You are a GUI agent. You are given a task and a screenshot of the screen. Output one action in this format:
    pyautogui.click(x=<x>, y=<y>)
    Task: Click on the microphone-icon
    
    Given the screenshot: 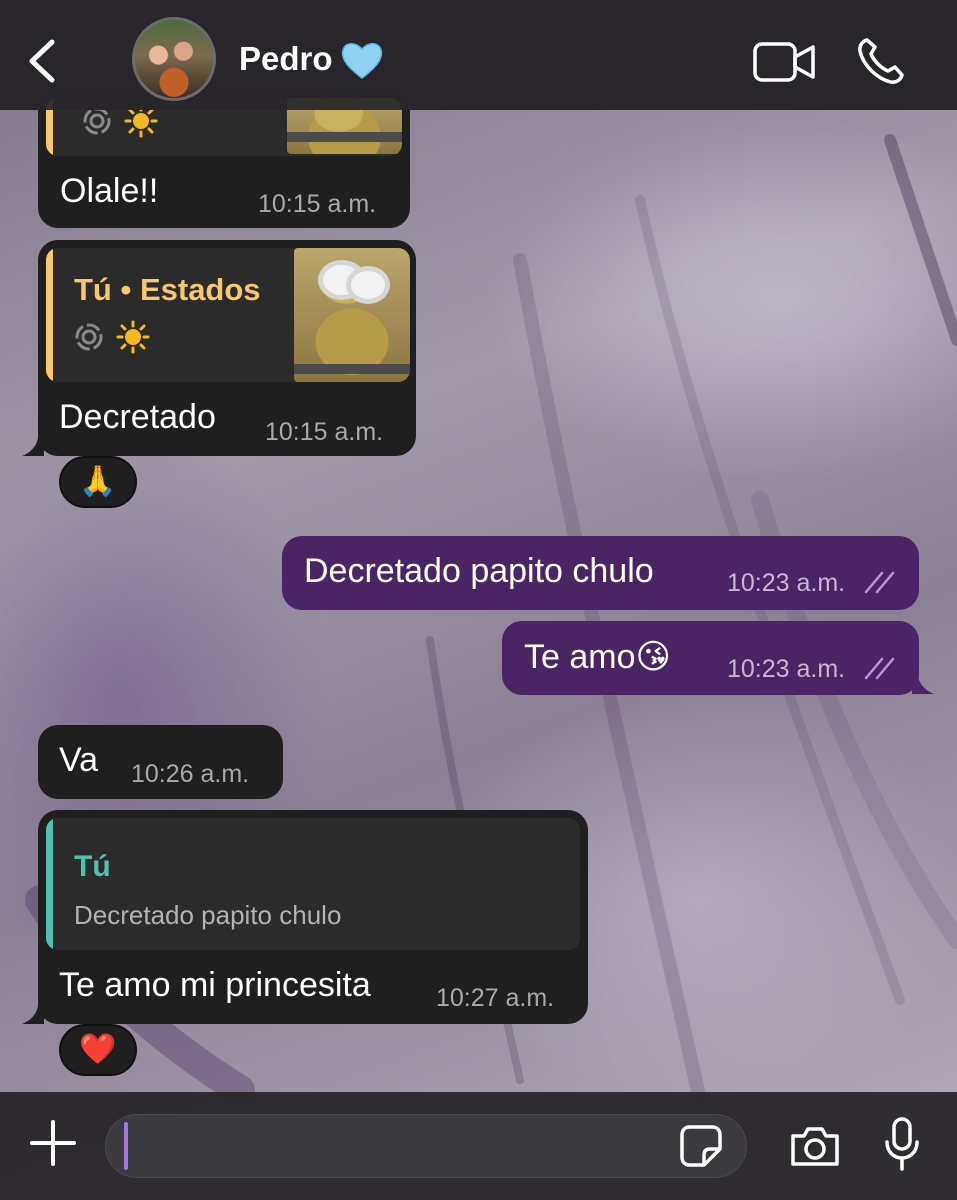 What is the action you would take?
    pyautogui.click(x=902, y=1144)
    